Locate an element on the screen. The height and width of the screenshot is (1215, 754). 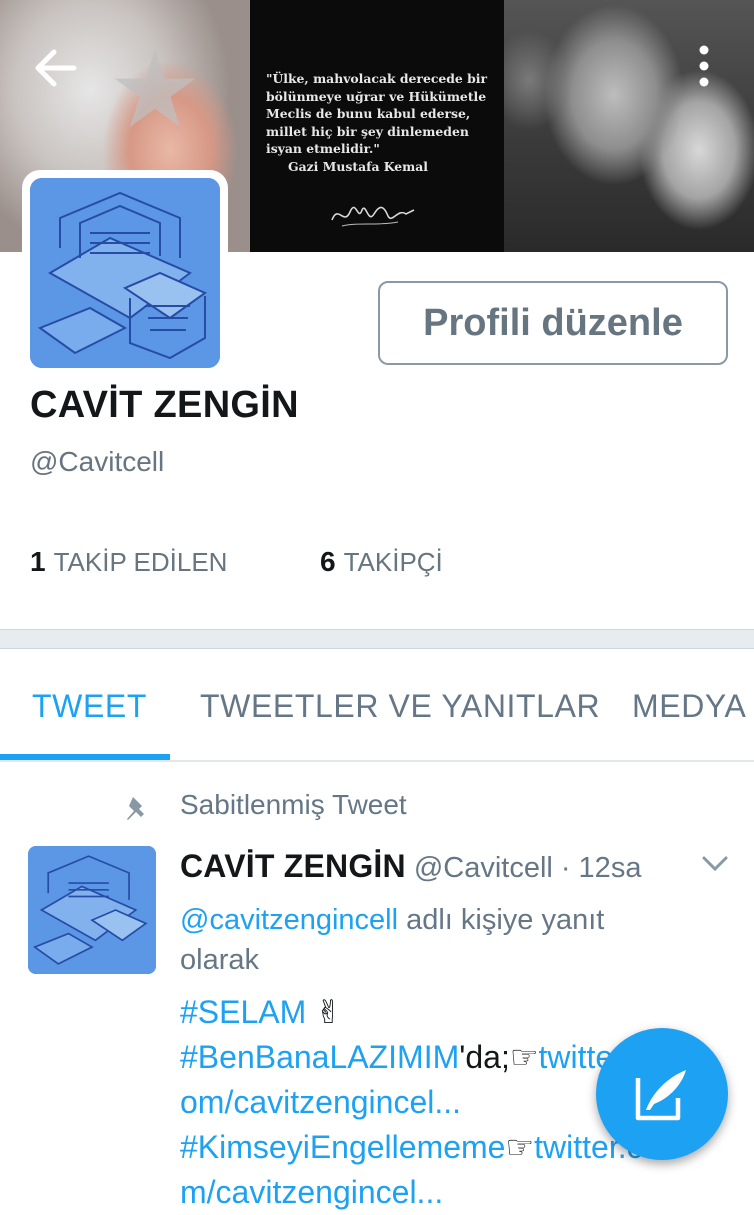
section-divider is located at coordinates (377, 639).